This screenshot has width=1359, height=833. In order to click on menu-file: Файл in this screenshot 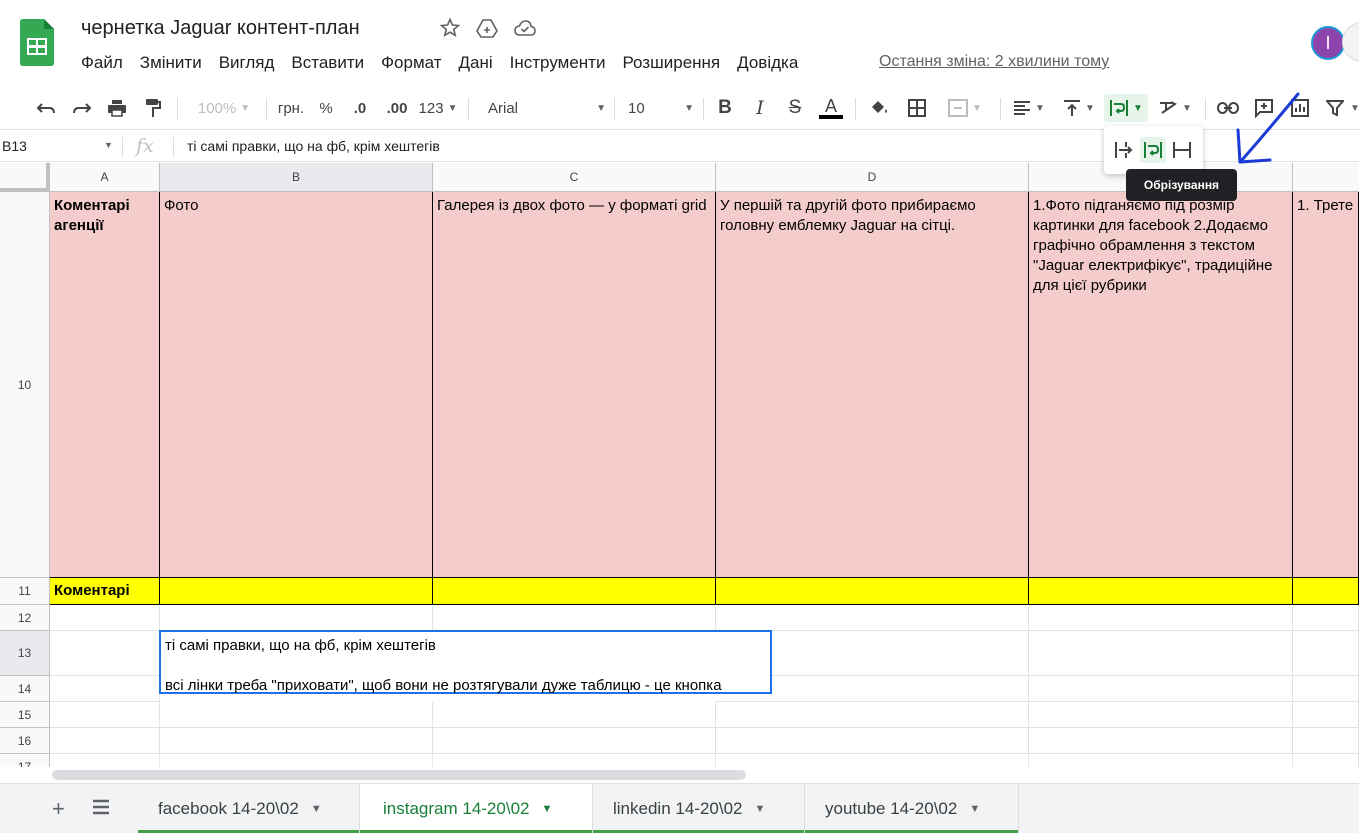, I will do `click(102, 63)`.